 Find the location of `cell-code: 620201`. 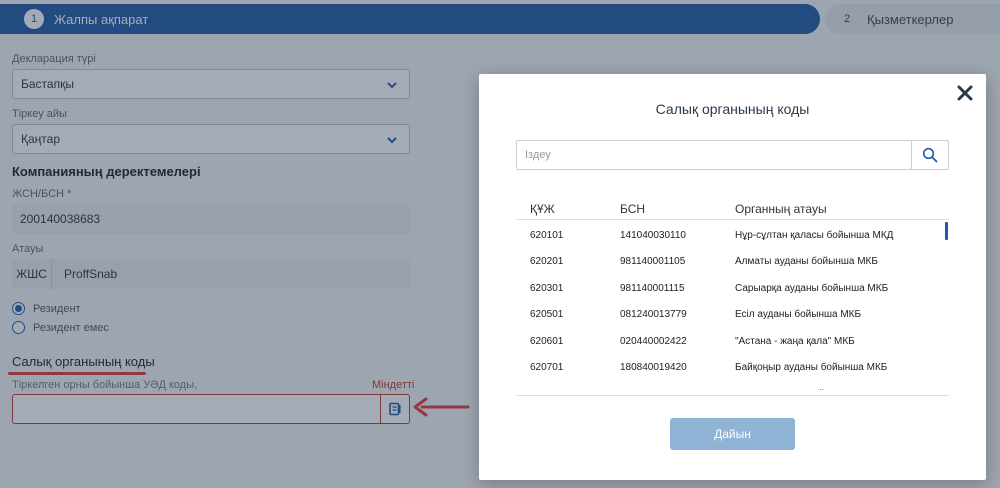

cell-code: 620201 is located at coordinates (547, 262).